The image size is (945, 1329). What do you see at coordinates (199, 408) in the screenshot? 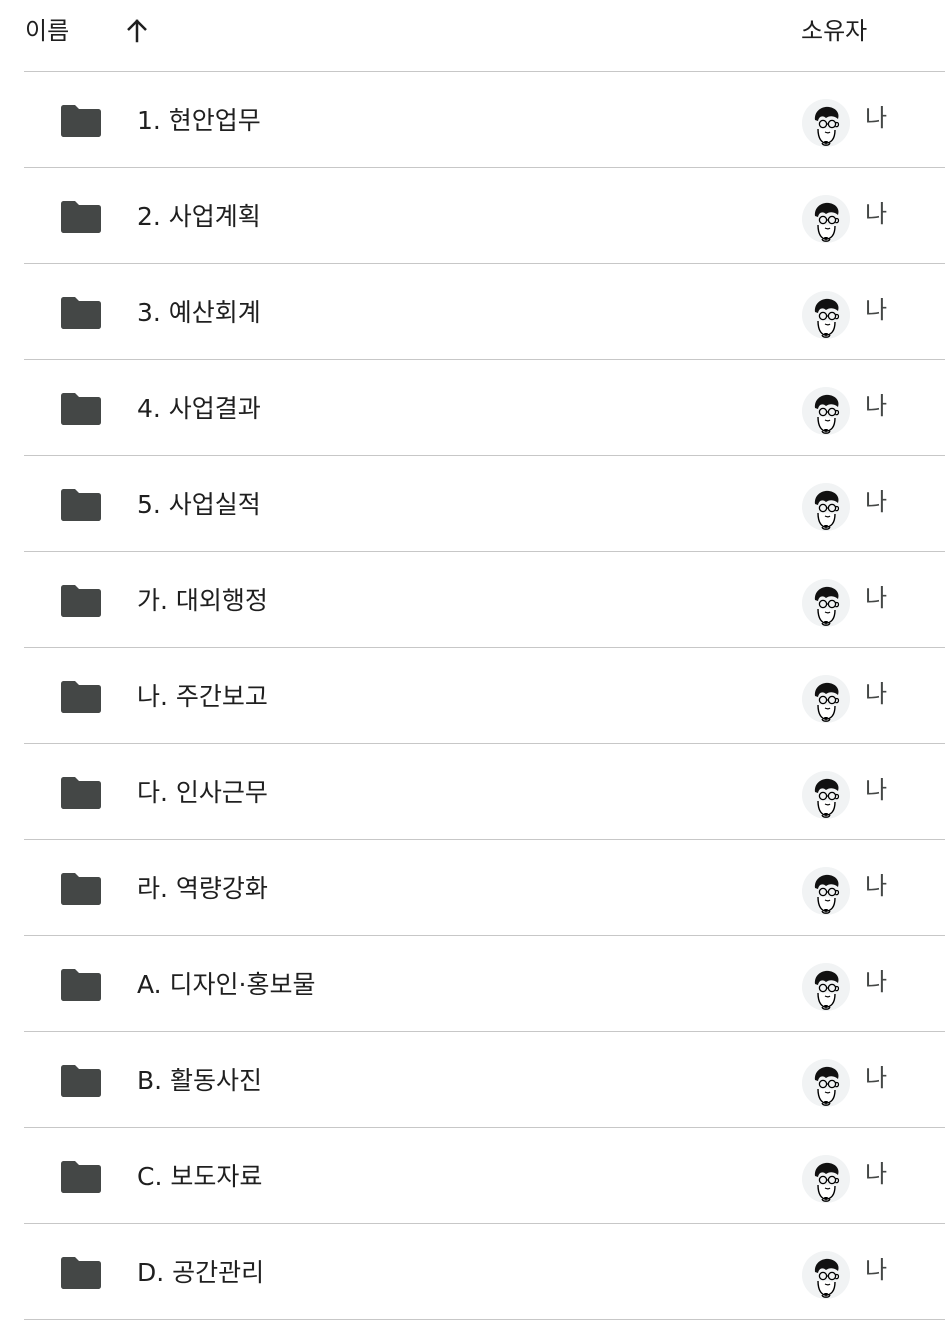
I see `folder-name: 4. 사업결과` at bounding box center [199, 408].